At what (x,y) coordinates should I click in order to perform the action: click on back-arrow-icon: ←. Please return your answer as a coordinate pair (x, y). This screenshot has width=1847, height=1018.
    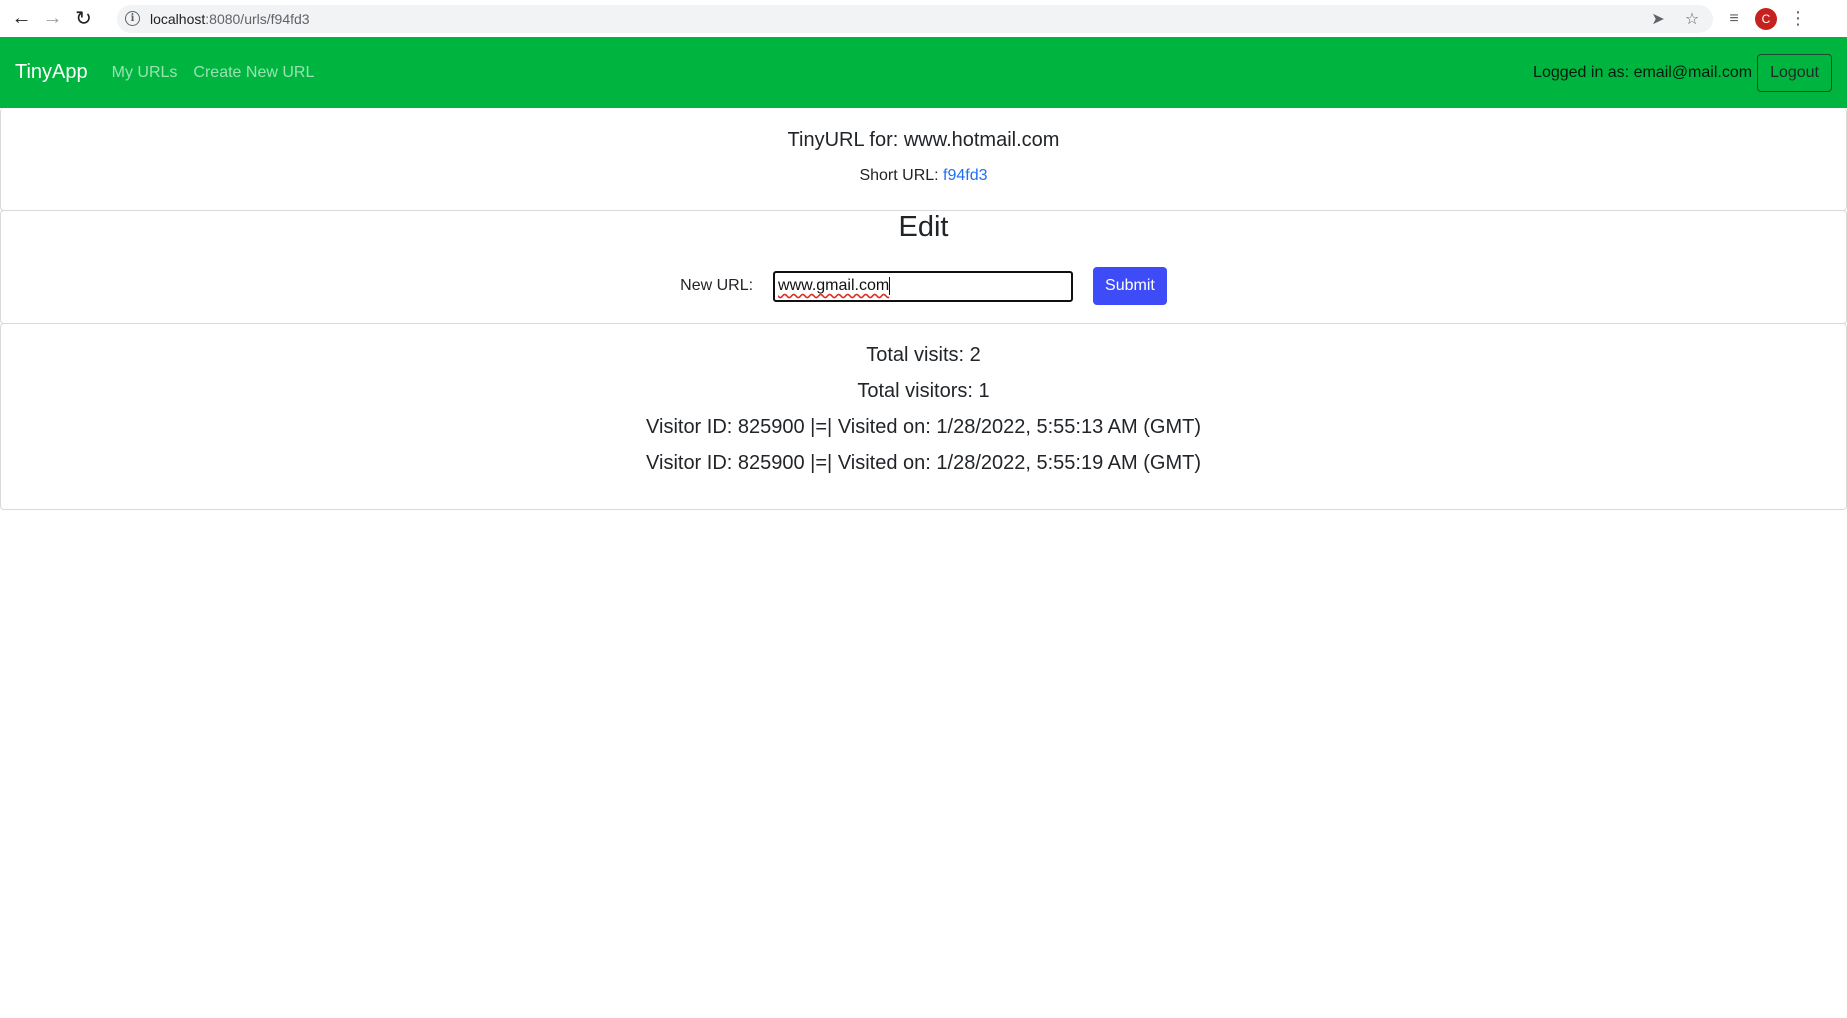
    Looking at the image, I should click on (21, 18).